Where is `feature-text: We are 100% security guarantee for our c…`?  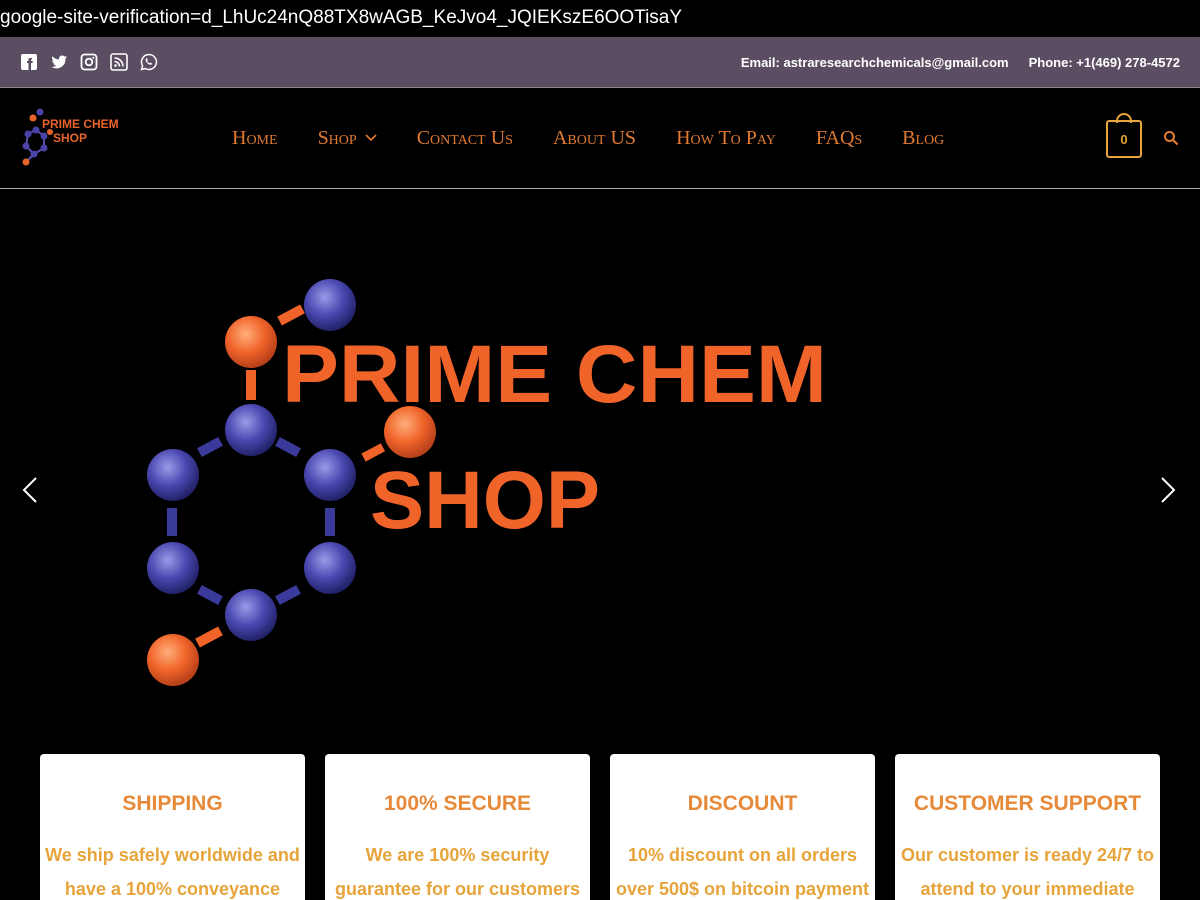
feature-text: We are 100% security guarantee for our c… is located at coordinates (457, 872).